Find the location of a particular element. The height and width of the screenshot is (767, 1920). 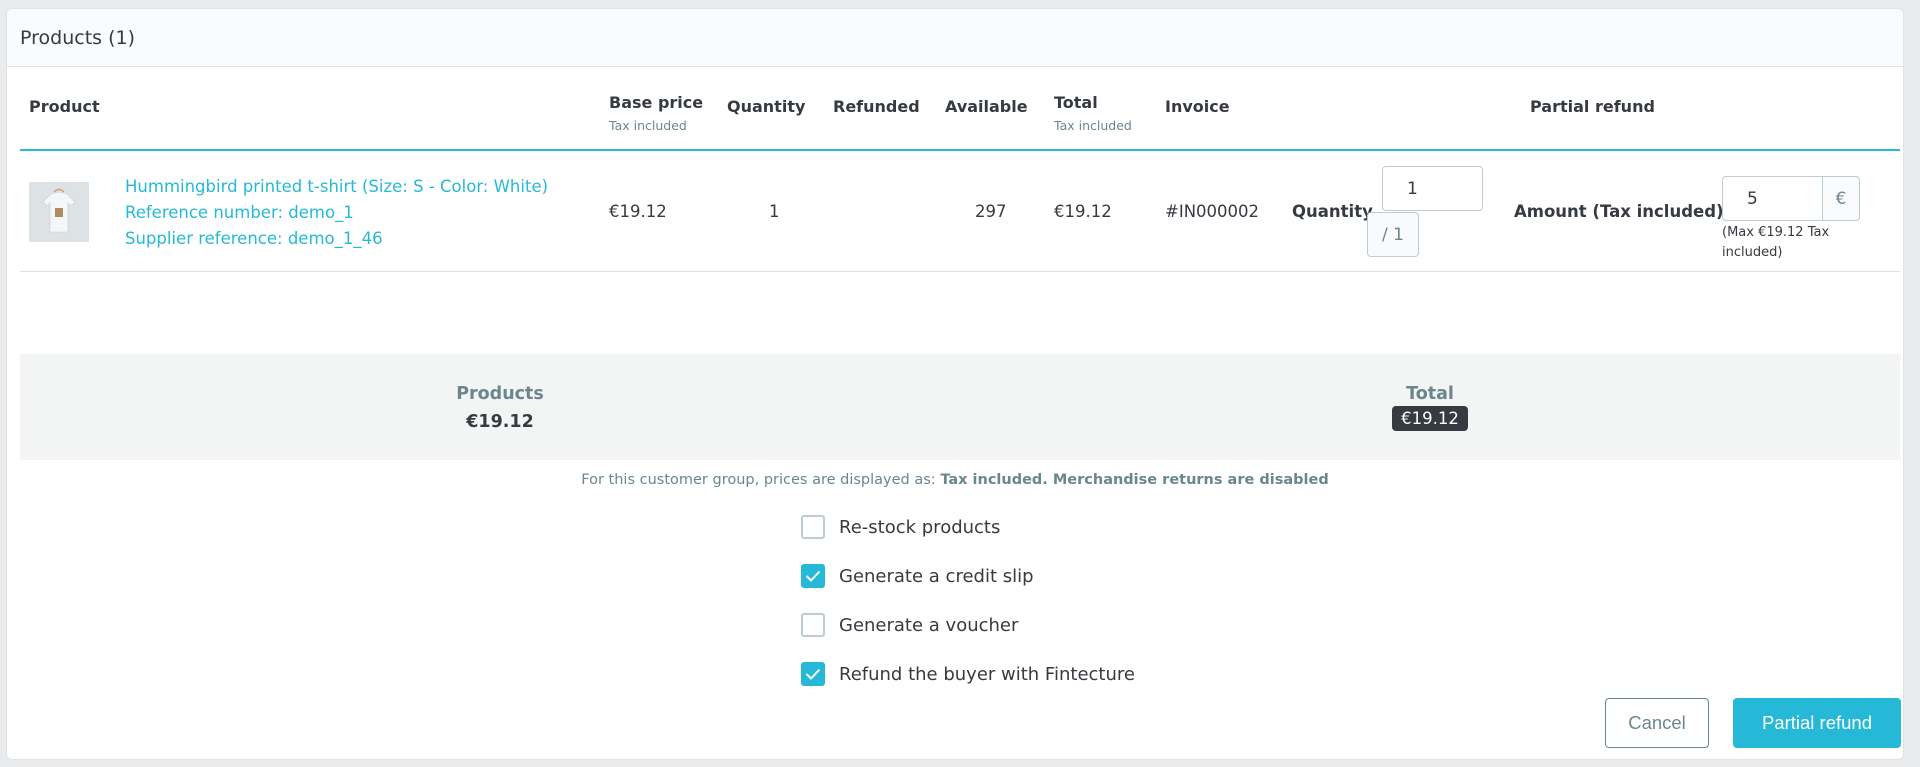

cell-base-price: €19.12 is located at coordinates (638, 211).